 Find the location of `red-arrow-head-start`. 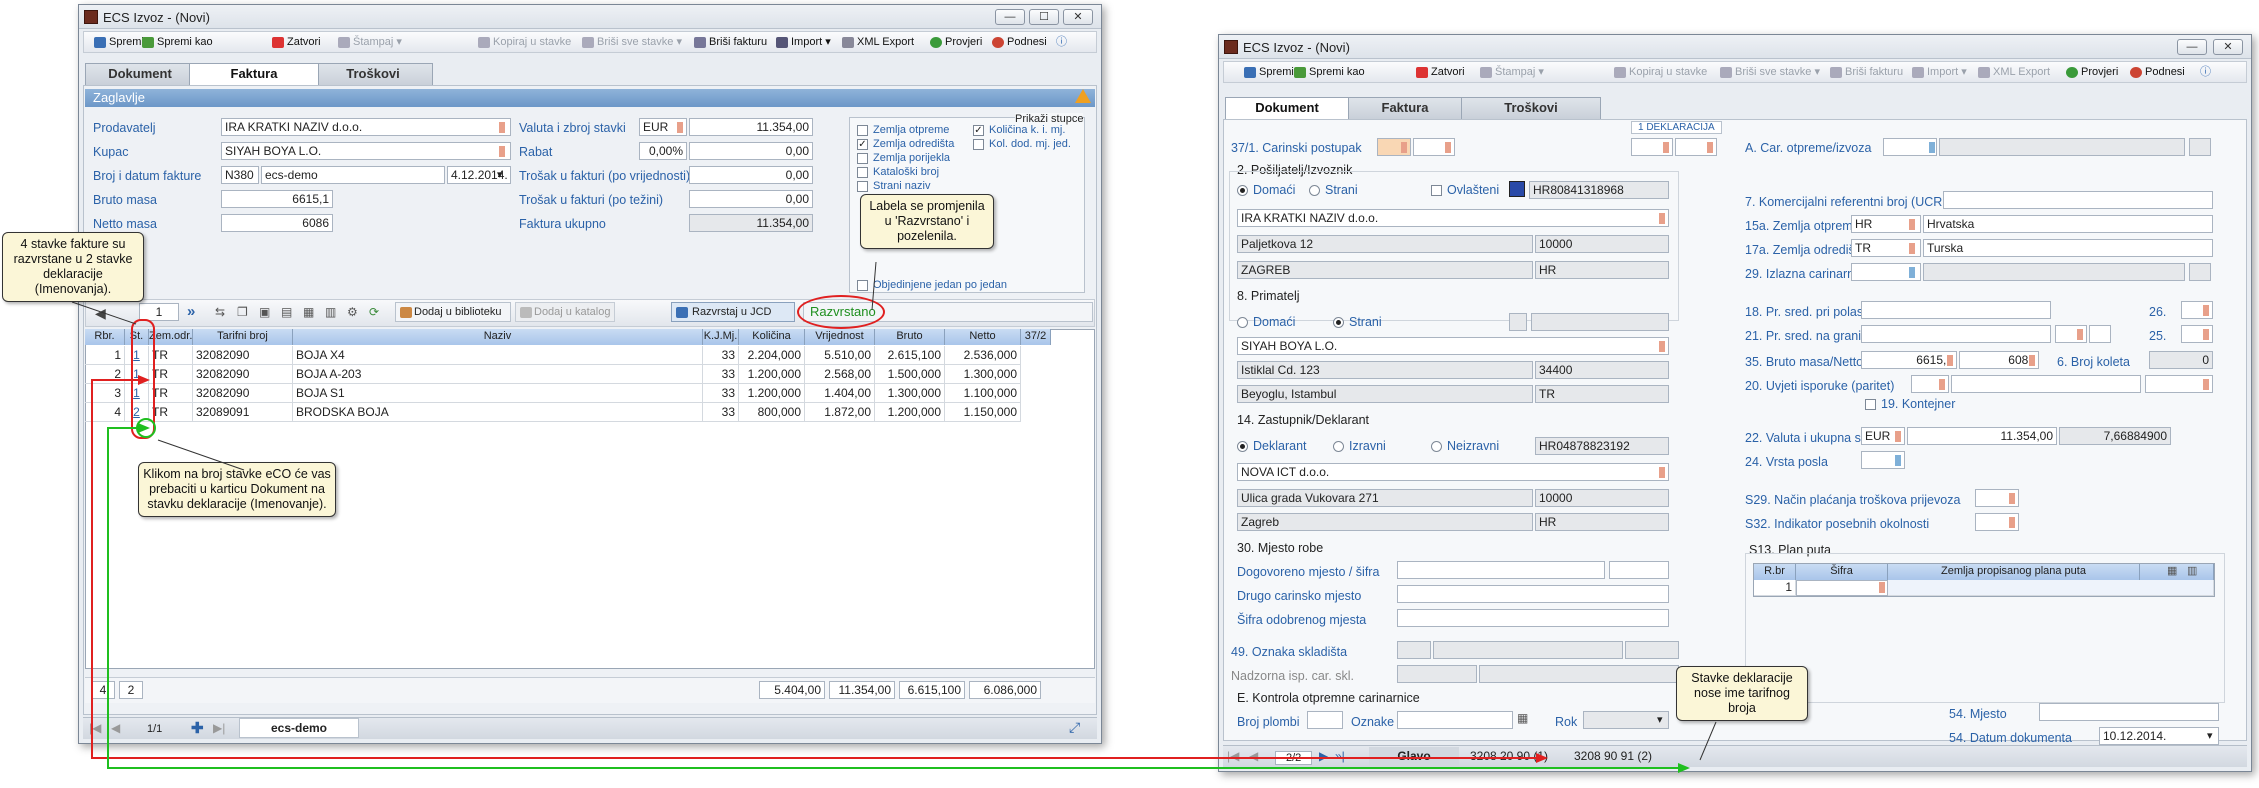

red-arrow-head-start is located at coordinates (144, 380).